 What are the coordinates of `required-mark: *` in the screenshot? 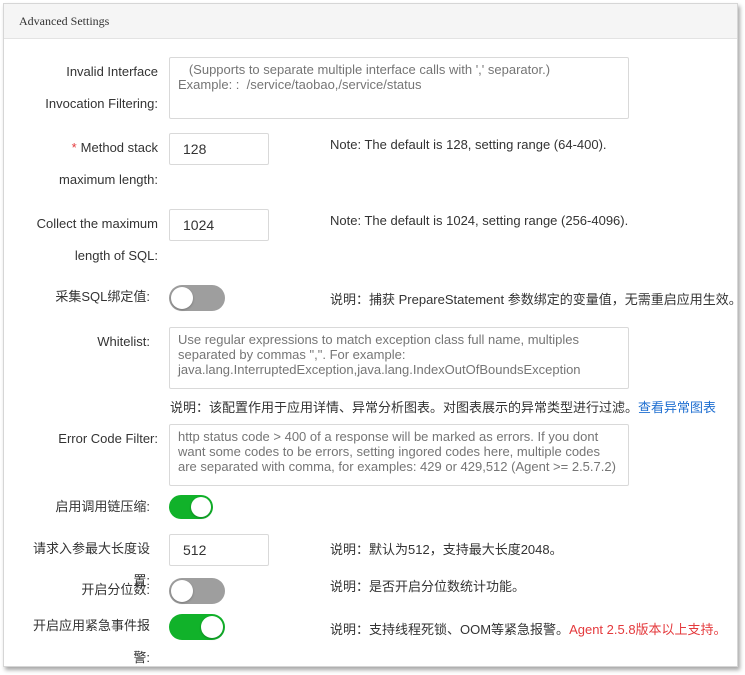 It's located at (74, 147).